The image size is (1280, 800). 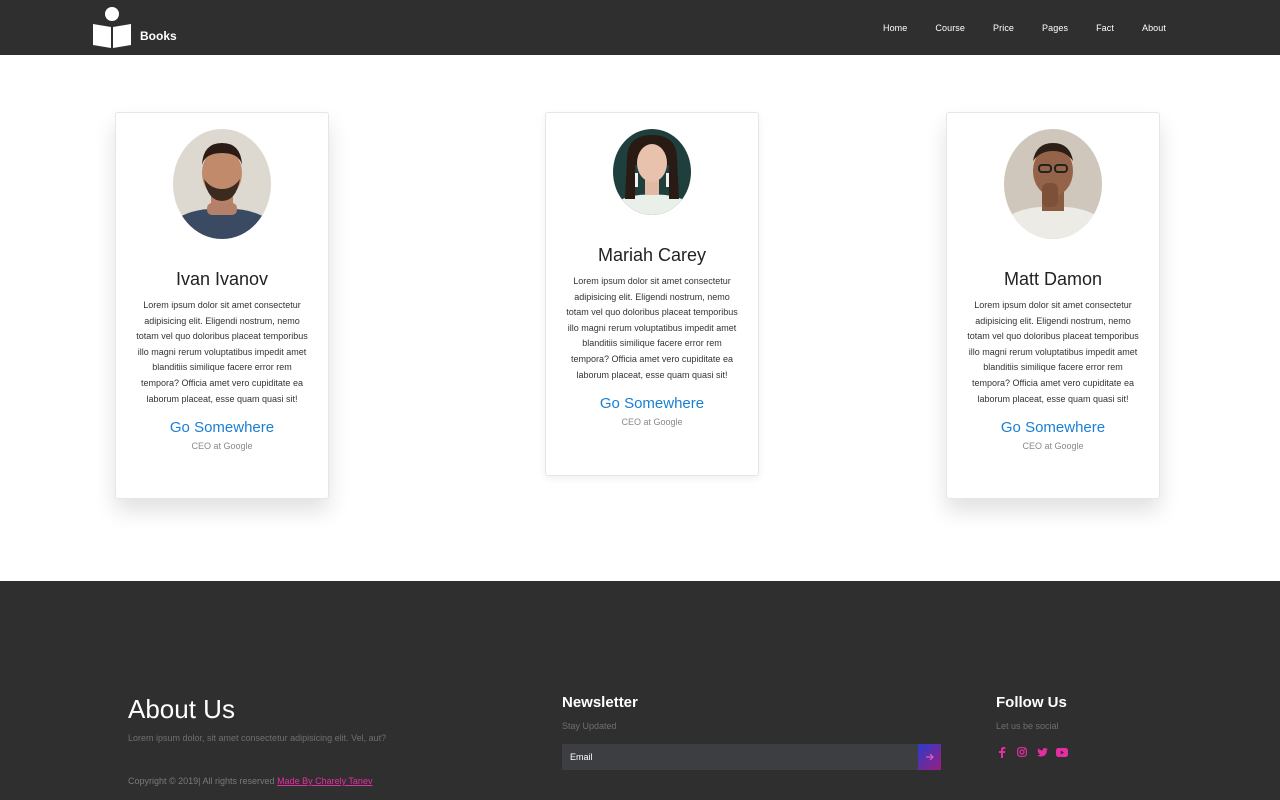 What do you see at coordinates (1031, 702) in the screenshot?
I see `follow-title: Follow Us` at bounding box center [1031, 702].